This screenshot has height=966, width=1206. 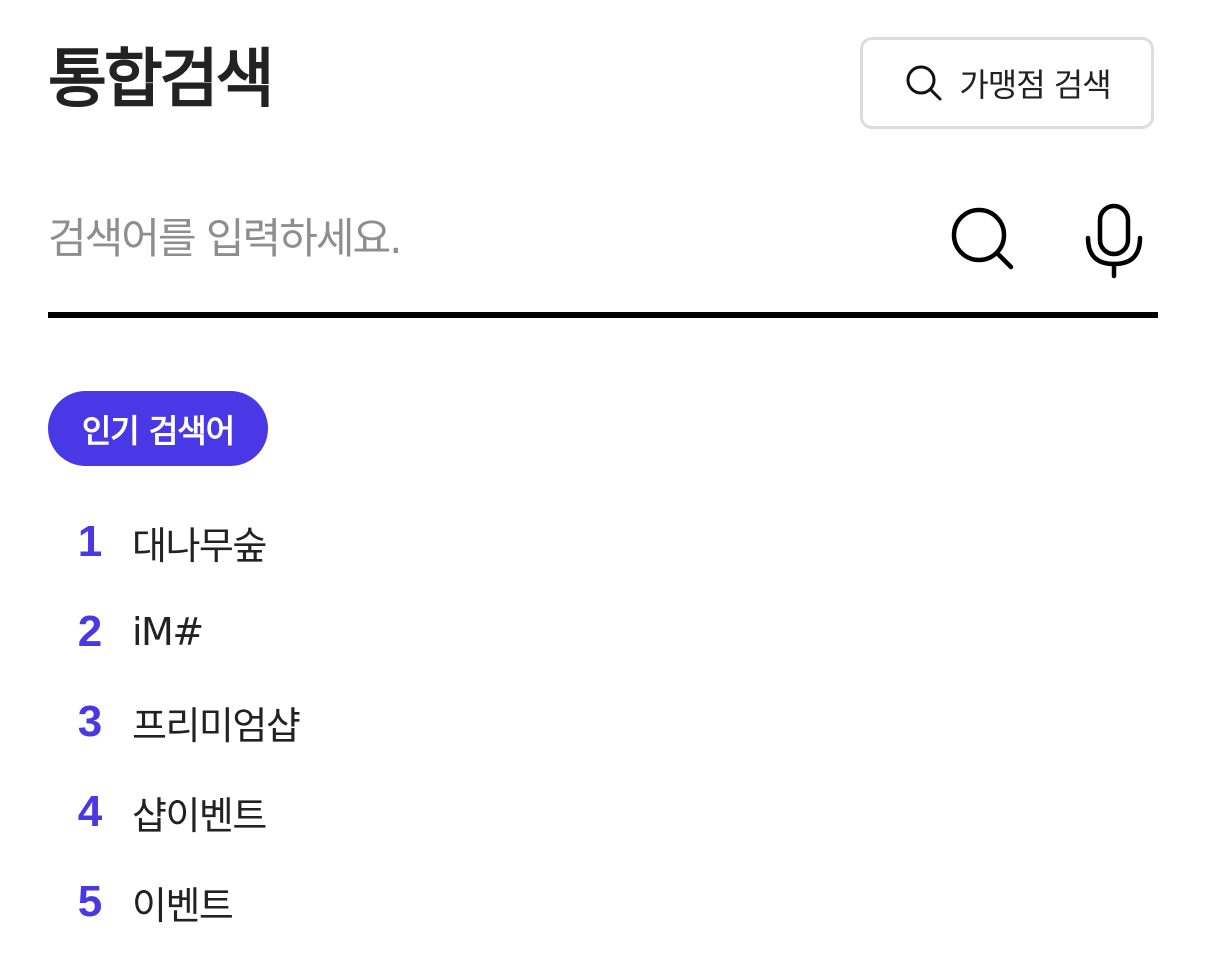 I want to click on keyword-rank: 2, so click(x=90, y=631).